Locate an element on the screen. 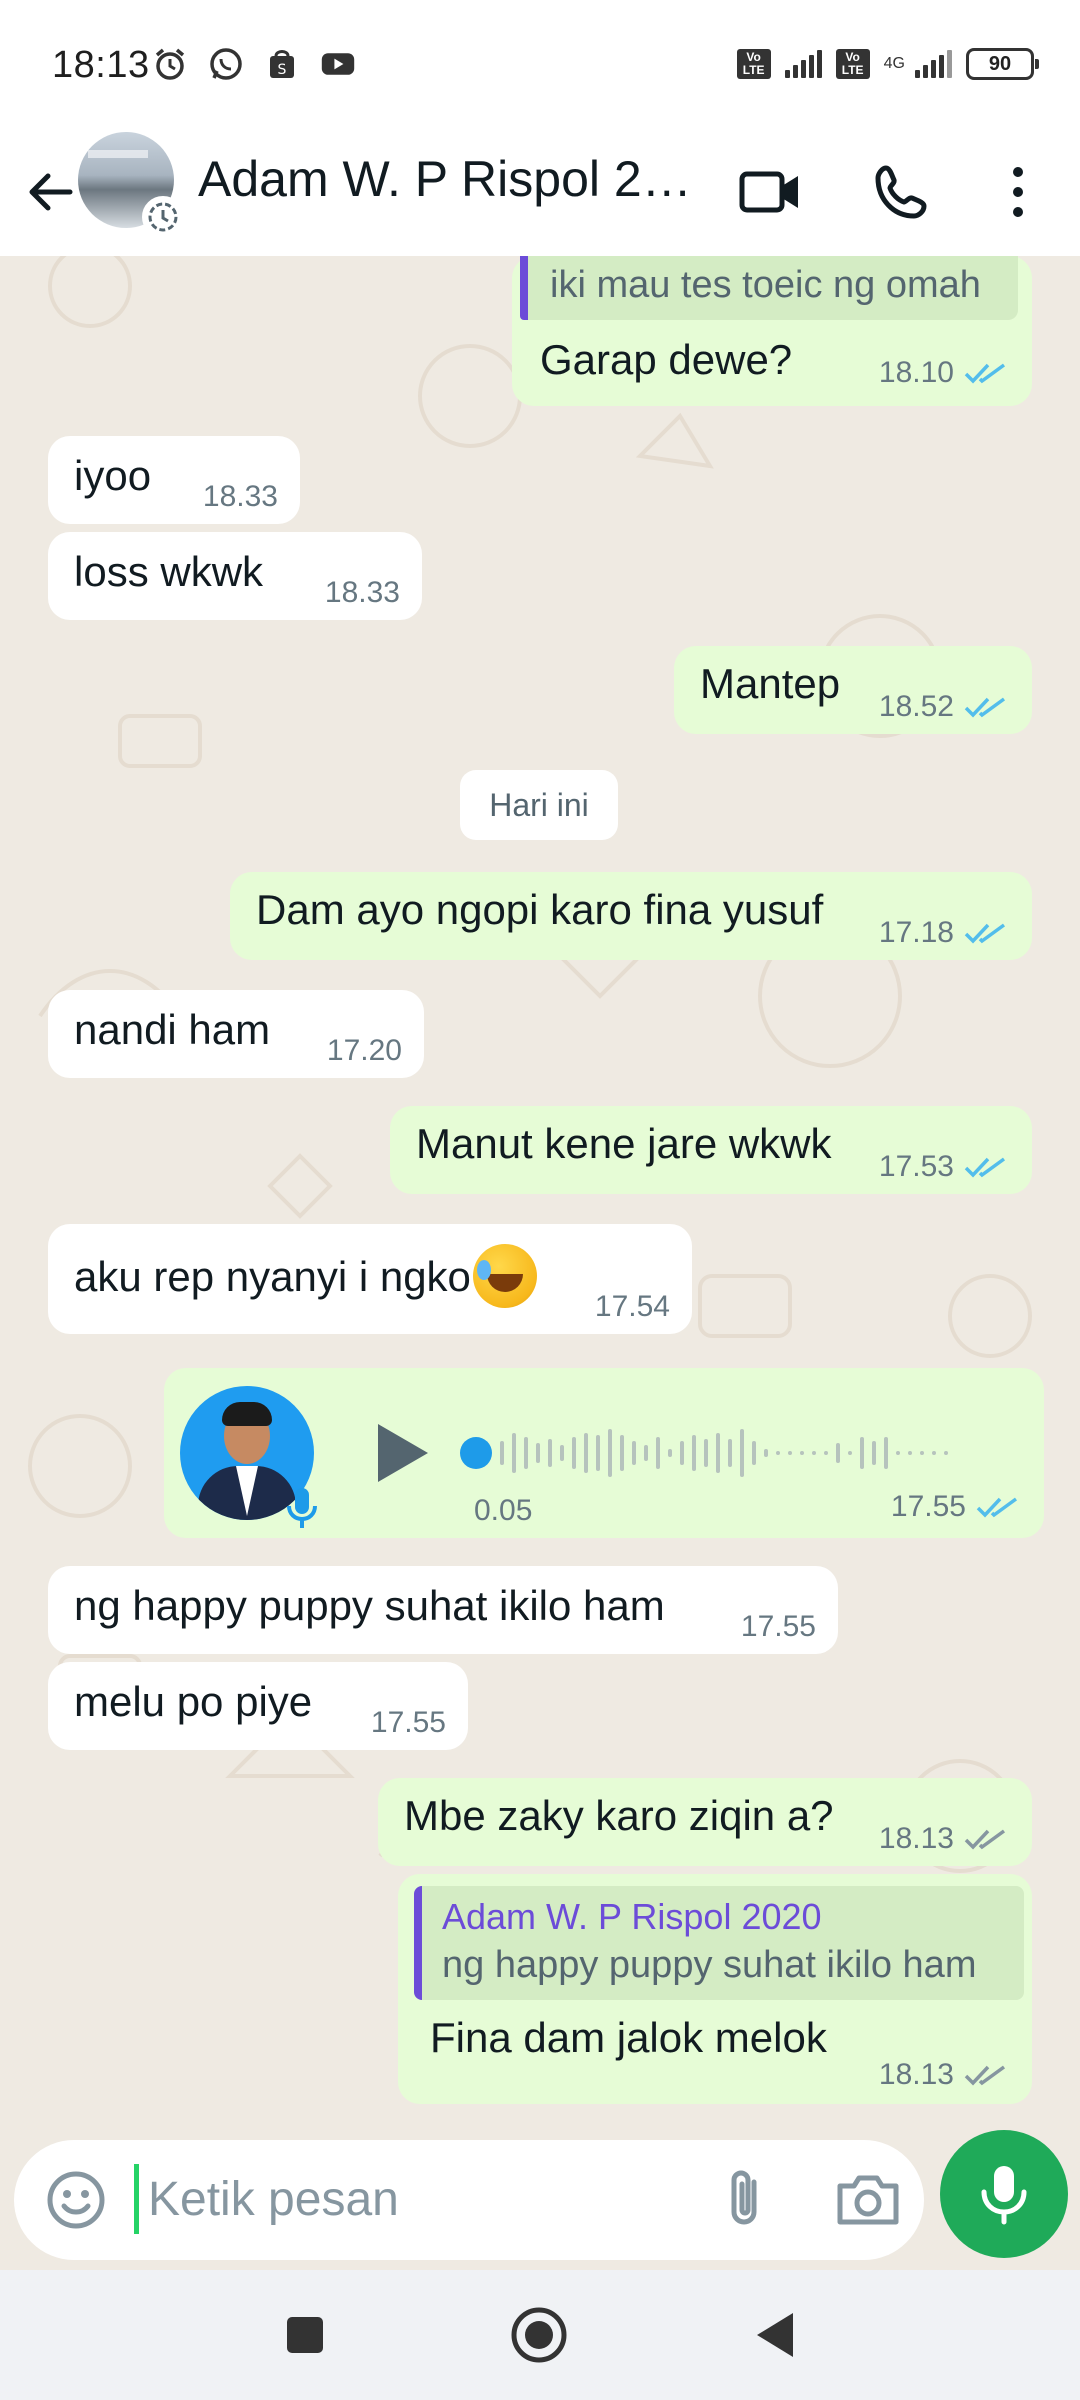 The image size is (1080, 2400). message-meta: 18.52 is located at coordinates (943, 707).